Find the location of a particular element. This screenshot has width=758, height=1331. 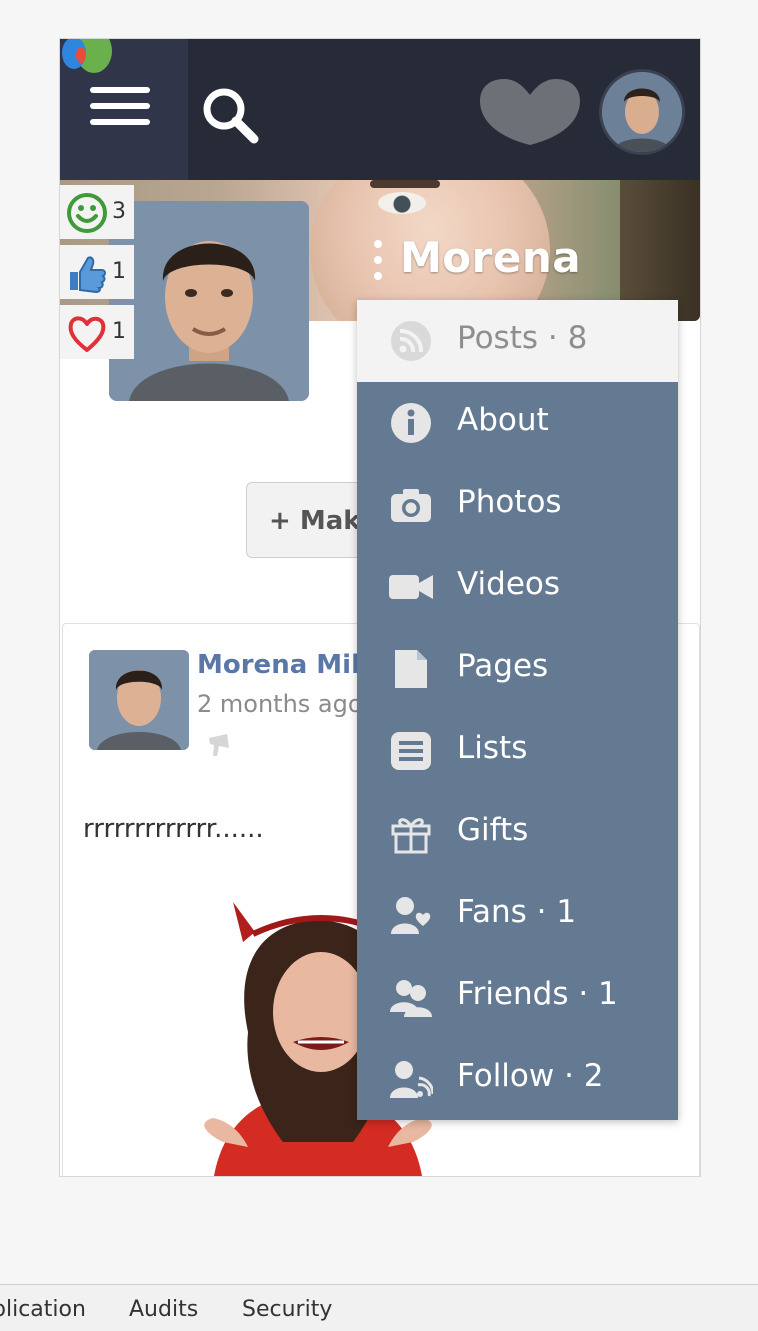

nav-item-label: Posts · 8 is located at coordinates (522, 338).